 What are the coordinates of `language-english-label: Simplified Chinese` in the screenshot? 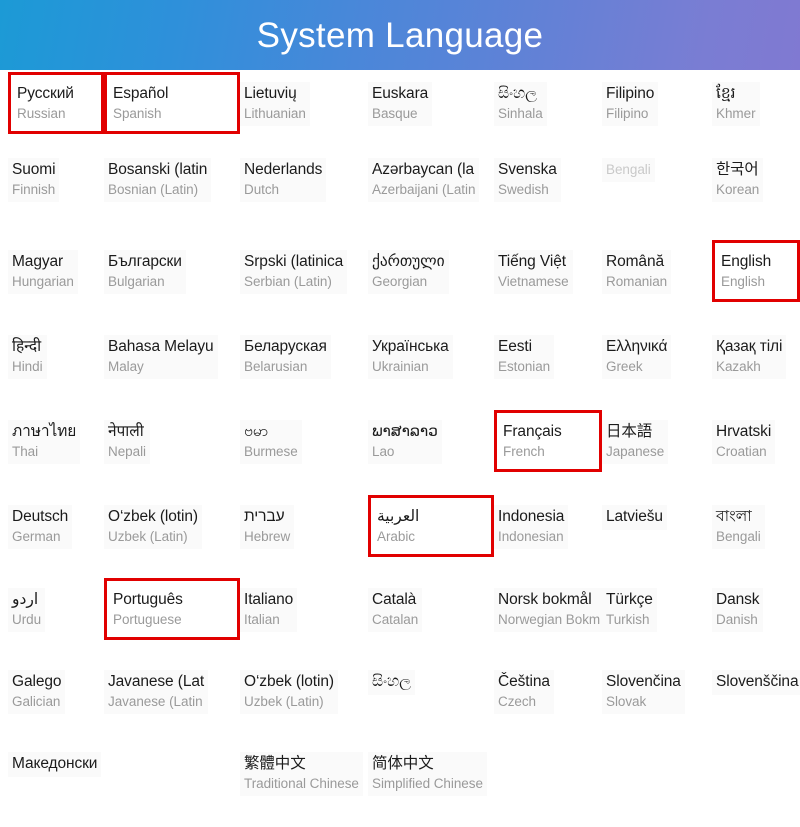 It's located at (427, 783).